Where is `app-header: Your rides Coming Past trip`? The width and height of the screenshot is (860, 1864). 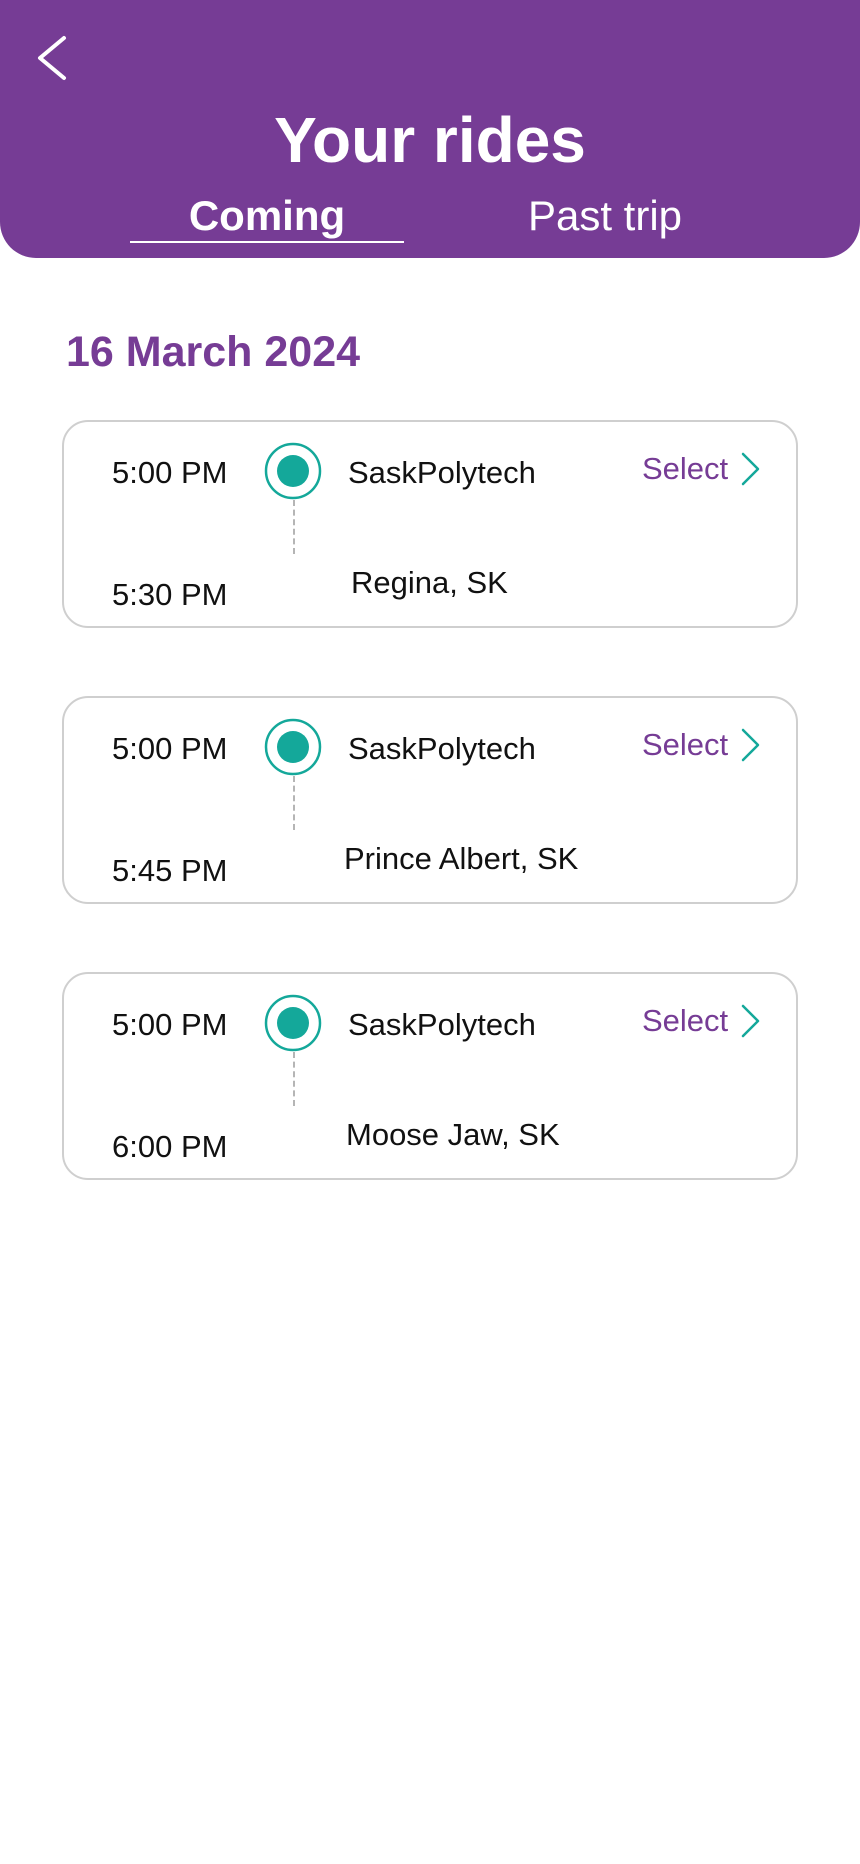
app-header: Your rides Coming Past trip is located at coordinates (430, 129).